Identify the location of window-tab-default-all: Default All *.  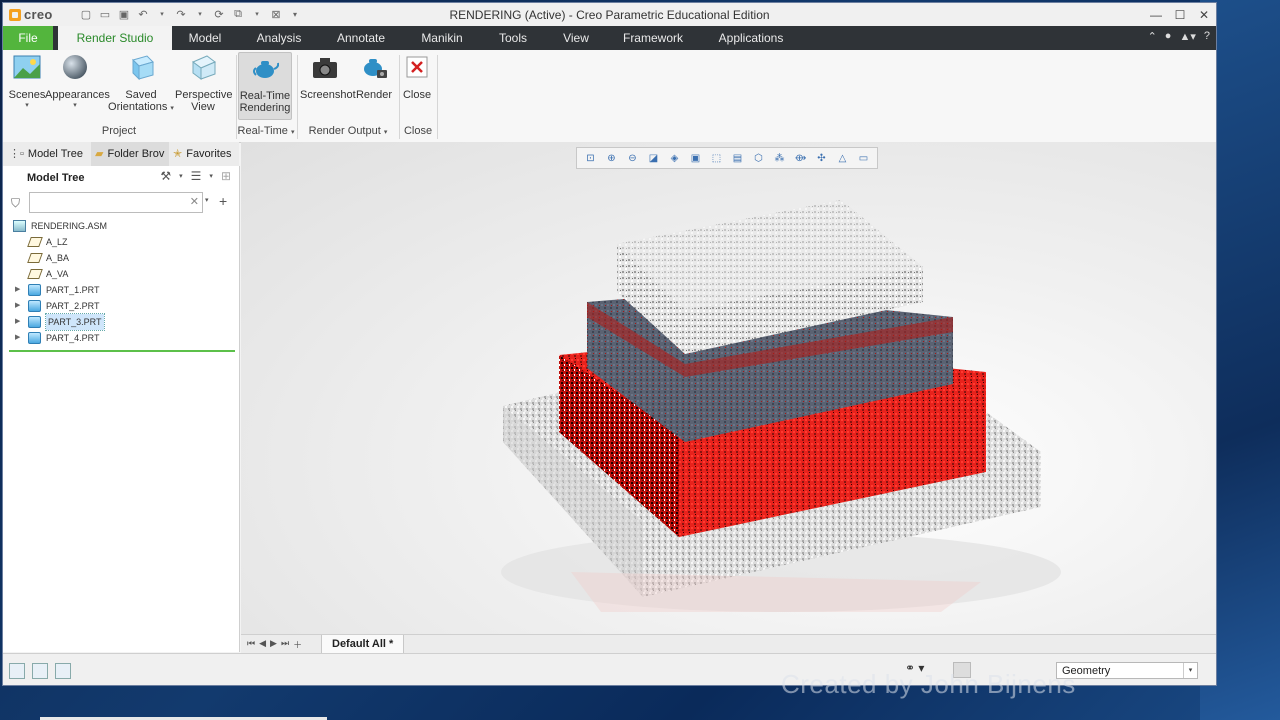
(363, 644).